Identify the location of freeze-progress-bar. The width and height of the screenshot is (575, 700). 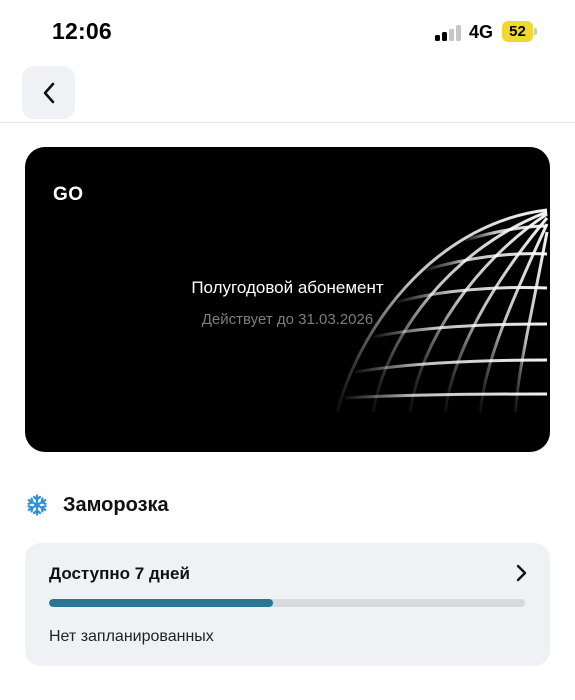
(287, 603).